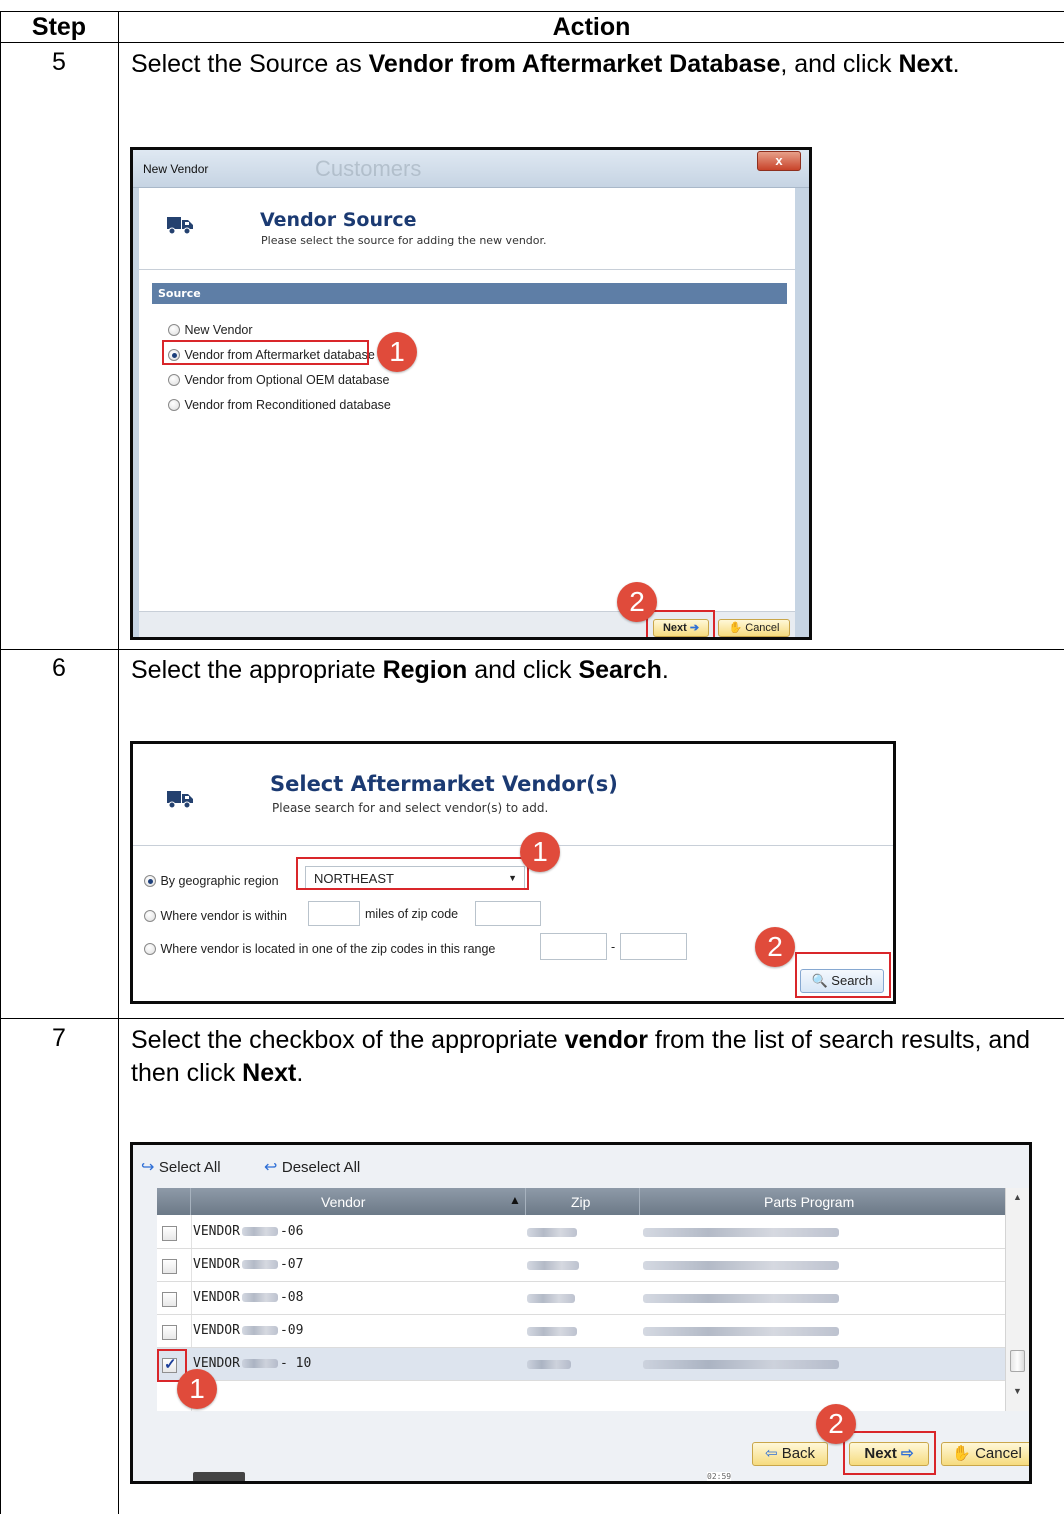  What do you see at coordinates (508, 913) in the screenshot?
I see `zip-code-input` at bounding box center [508, 913].